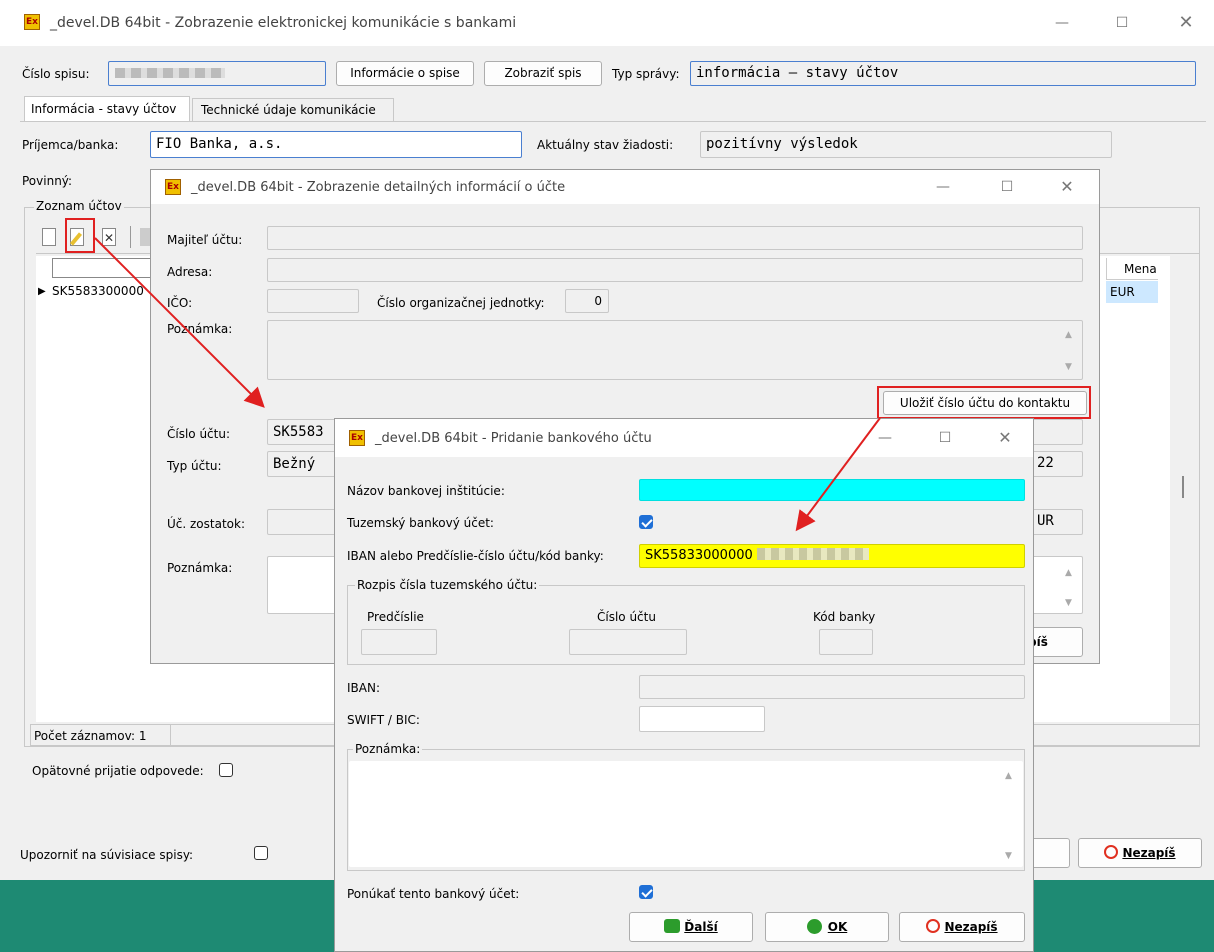 This screenshot has height=952, width=1214. What do you see at coordinates (293, 110) in the screenshot?
I see `tab-technicke: Technické údaje komunikácie` at bounding box center [293, 110].